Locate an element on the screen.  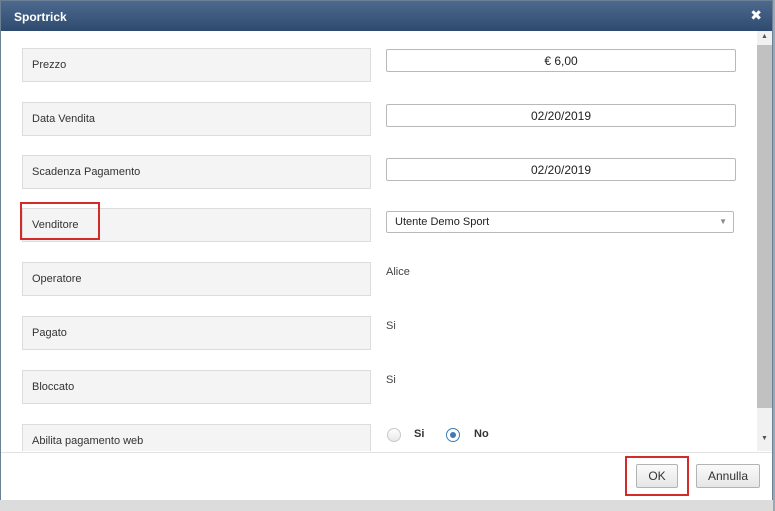
dialog-titlebar: Sportrick ✖ is located at coordinates (386, 16).